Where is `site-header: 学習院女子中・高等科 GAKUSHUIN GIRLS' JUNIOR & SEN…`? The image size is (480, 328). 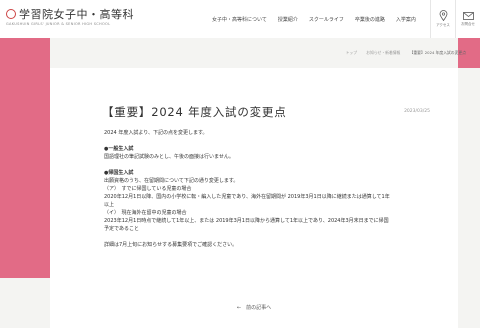
site-header: 学習院女子中・高等科 GAKUSHUIN GIRLS' JUNIOR & SEN… is located at coordinates (240, 19).